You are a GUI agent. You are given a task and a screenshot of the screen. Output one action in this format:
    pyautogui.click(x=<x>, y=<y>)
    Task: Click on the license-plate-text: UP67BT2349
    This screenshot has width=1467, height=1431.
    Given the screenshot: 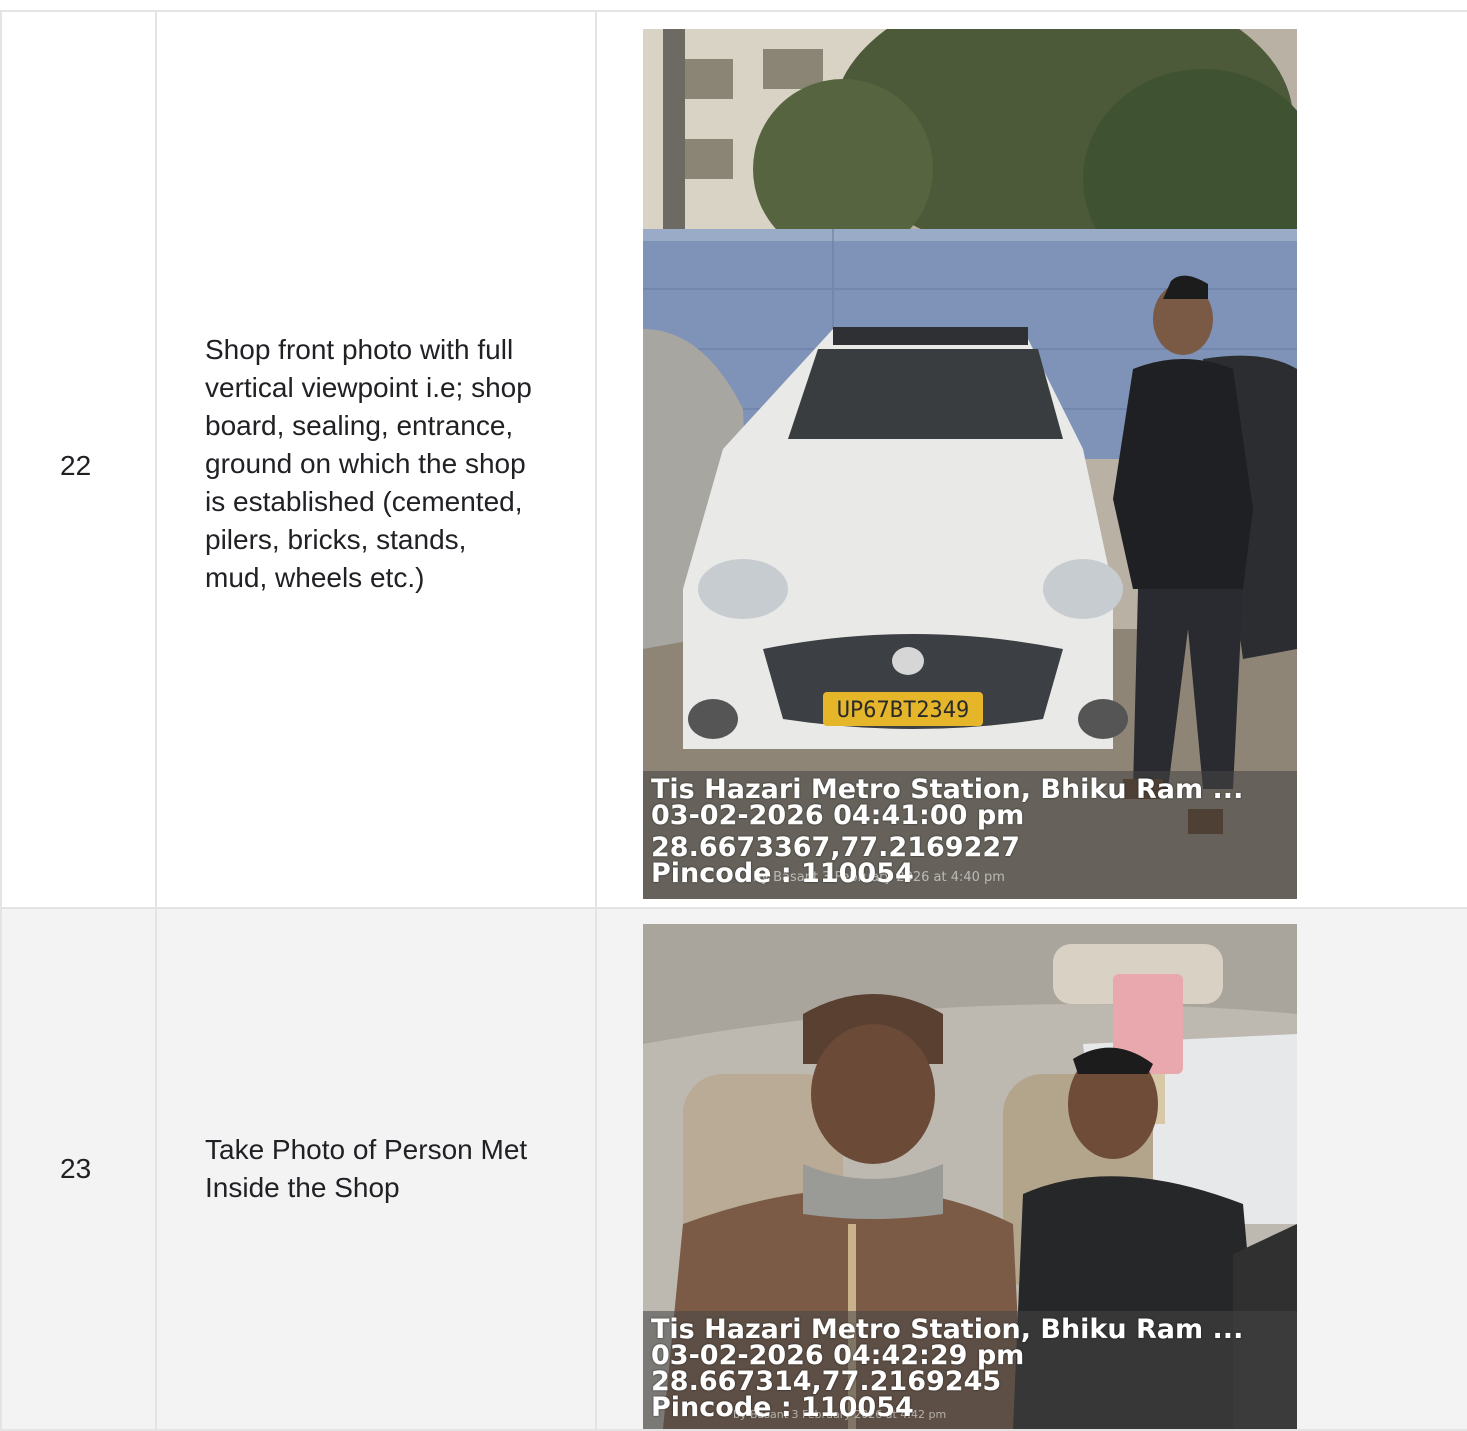 What is the action you would take?
    pyautogui.click(x=903, y=710)
    